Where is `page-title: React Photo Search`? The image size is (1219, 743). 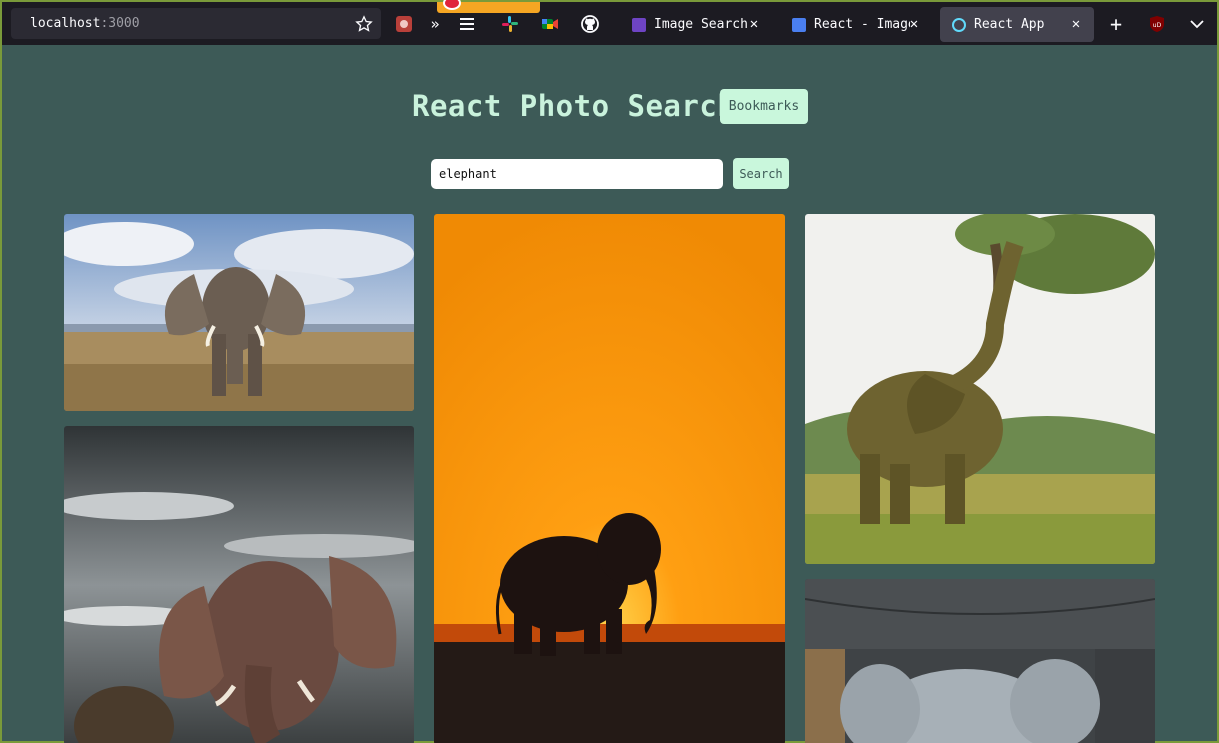
page-title: React Photo Search is located at coordinates (574, 106).